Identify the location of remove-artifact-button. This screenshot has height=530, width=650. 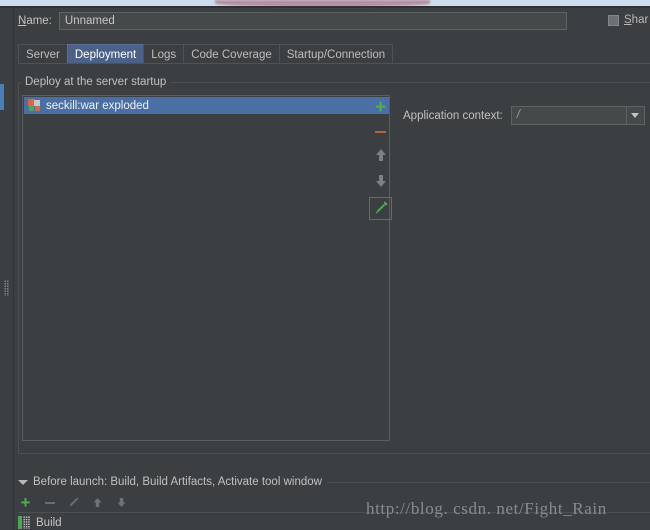
(380, 131).